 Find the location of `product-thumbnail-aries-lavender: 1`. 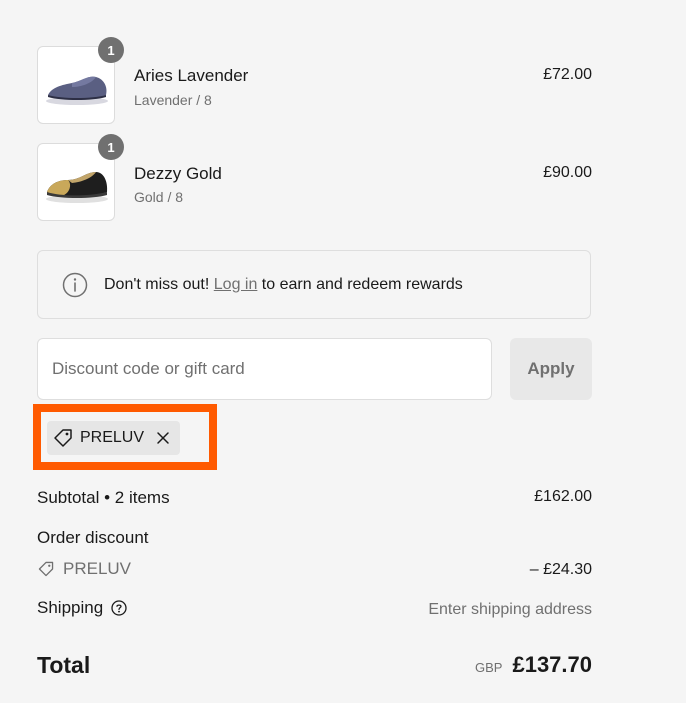

product-thumbnail-aries-lavender: 1 is located at coordinates (80, 80).